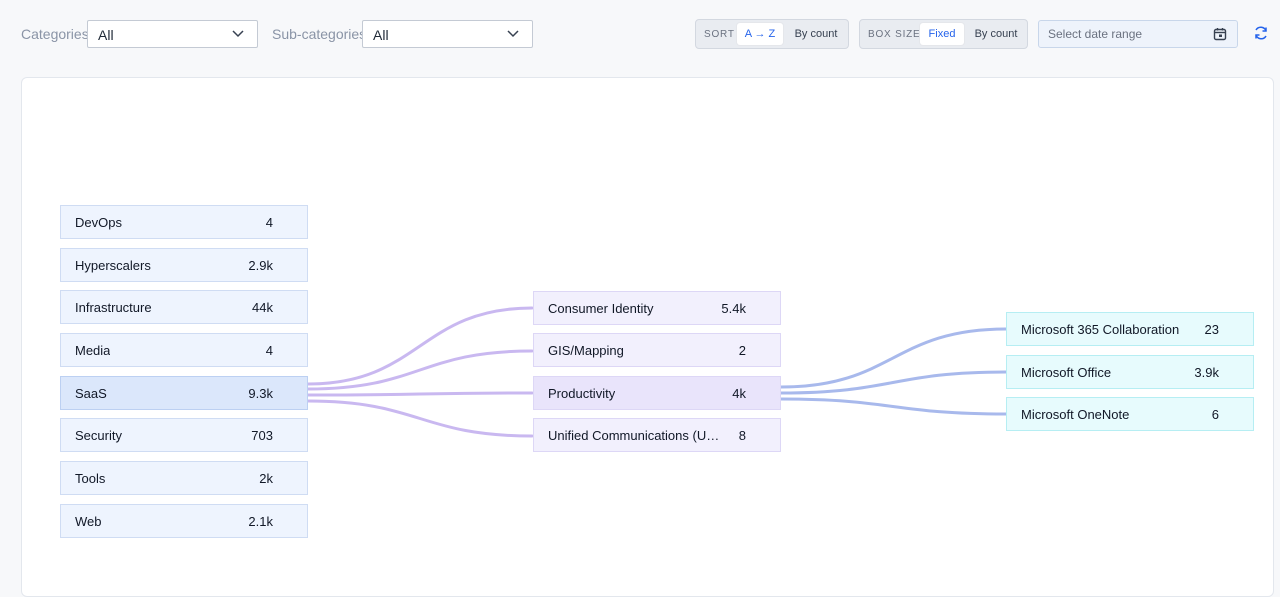  Describe the element at coordinates (90, 478) in the screenshot. I see `node-label: Tools` at that location.